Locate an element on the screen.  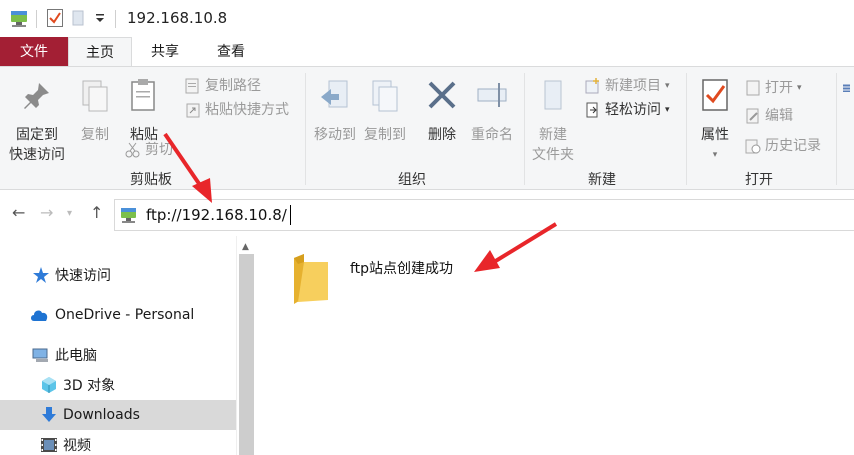
organize-group-label: 组织 is located at coordinates (412, 180).